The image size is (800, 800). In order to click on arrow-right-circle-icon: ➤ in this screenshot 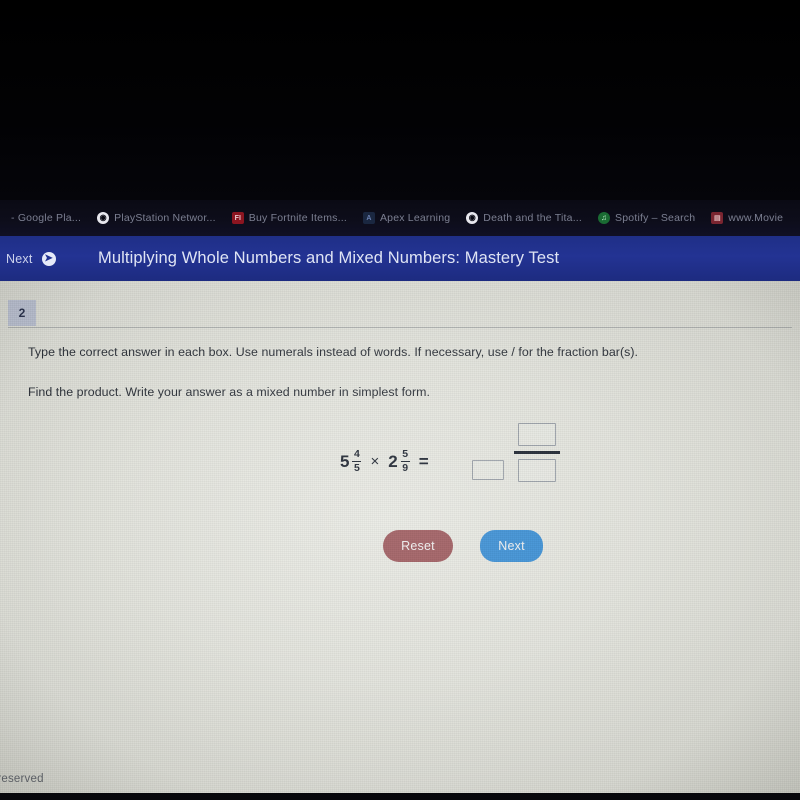, I will do `click(48, 258)`.